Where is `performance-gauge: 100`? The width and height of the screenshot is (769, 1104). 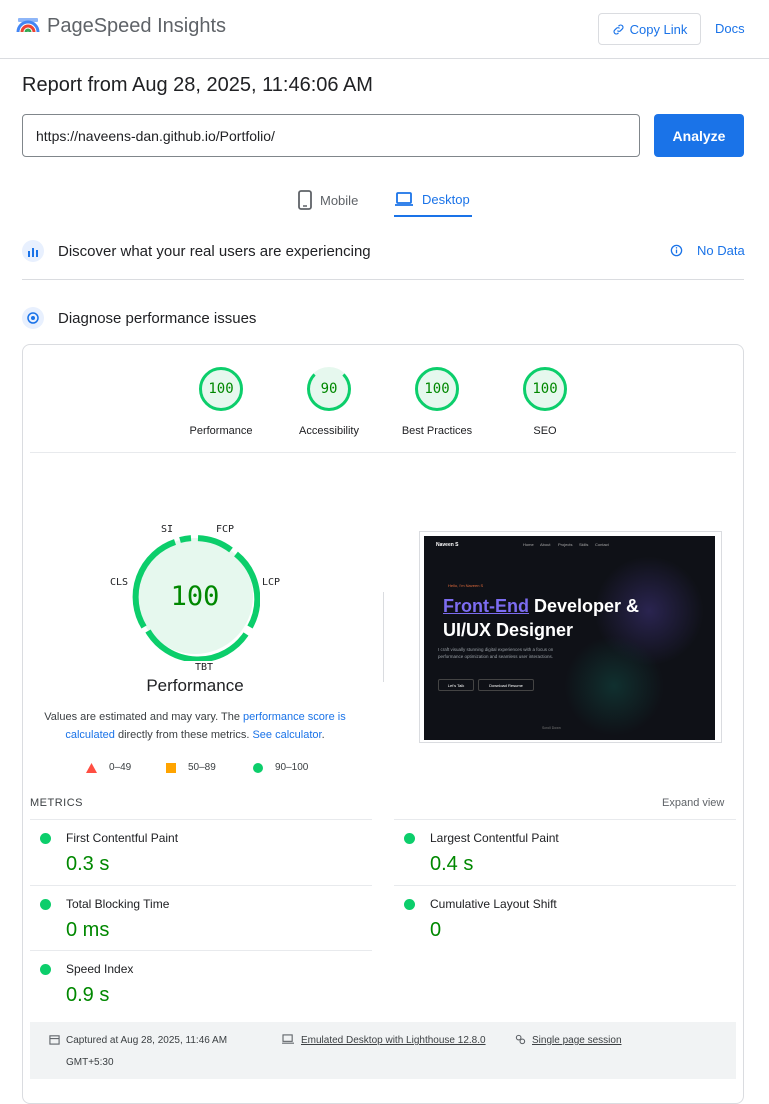
performance-gauge: 100 is located at coordinates (196, 598).